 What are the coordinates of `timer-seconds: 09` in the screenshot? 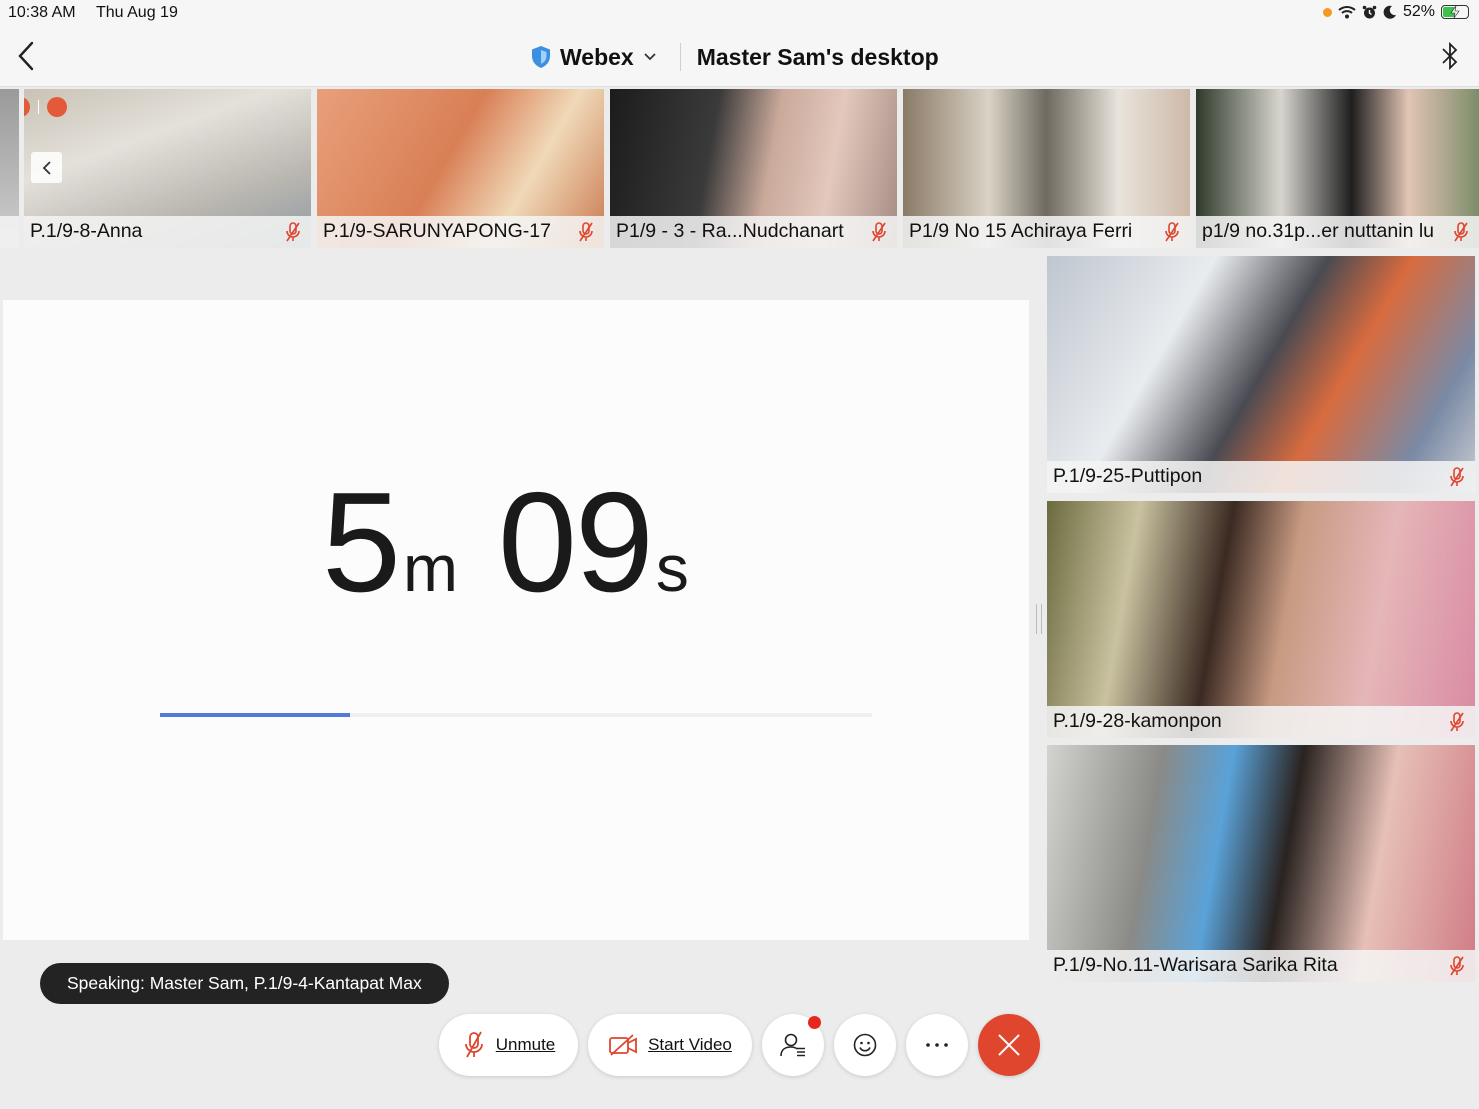 It's located at (575, 542).